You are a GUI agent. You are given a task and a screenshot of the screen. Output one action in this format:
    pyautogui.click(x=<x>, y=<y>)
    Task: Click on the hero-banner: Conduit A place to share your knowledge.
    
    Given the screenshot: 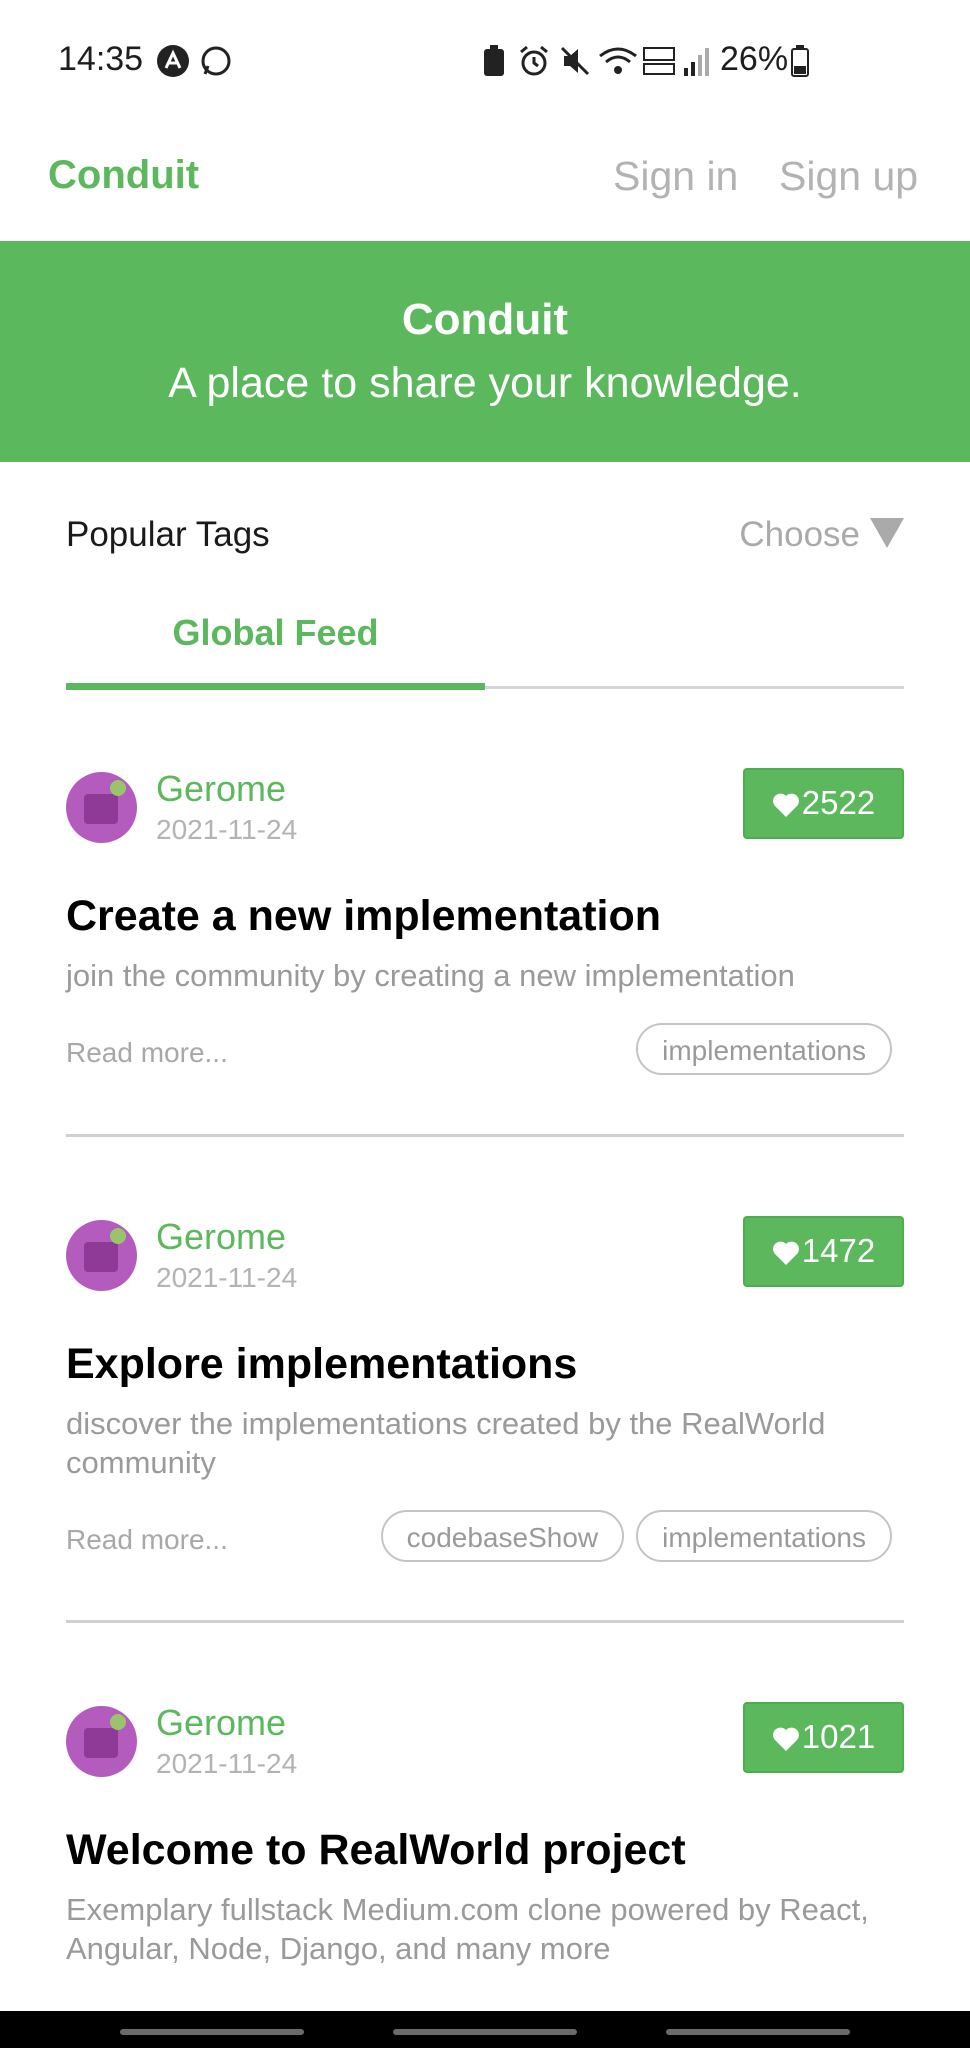 What is the action you would take?
    pyautogui.click(x=485, y=351)
    